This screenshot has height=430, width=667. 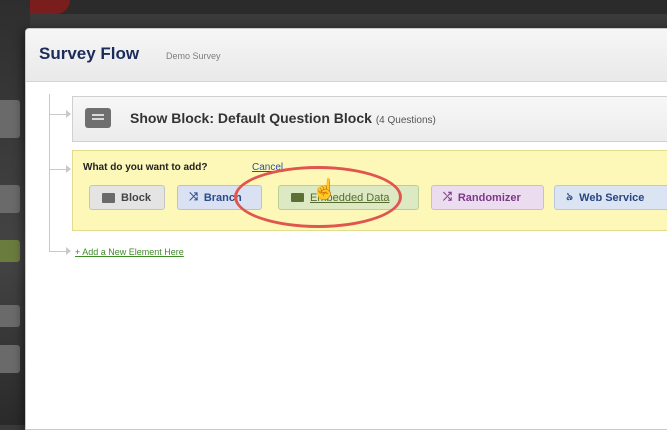 I want to click on add-web-service-label: Web Service, so click(x=612, y=197).